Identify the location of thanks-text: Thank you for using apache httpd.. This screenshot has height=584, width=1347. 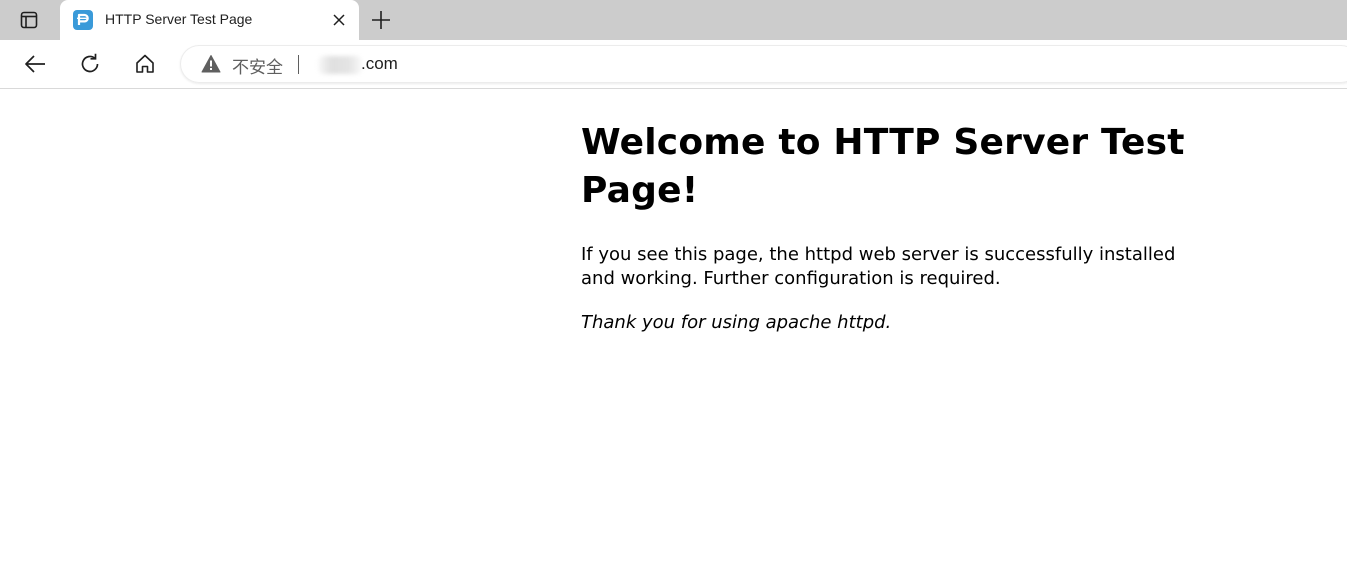
(736, 322).